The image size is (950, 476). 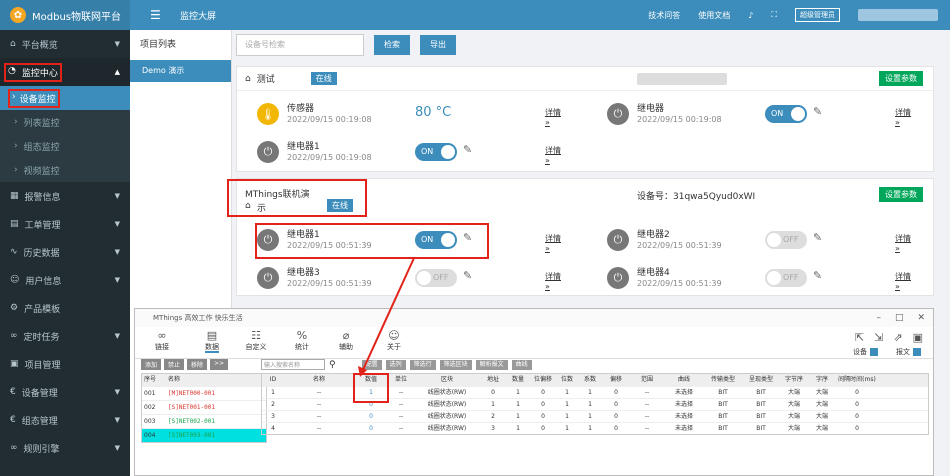 I want to click on grid-header-cell: 系数, so click(x=590, y=380).